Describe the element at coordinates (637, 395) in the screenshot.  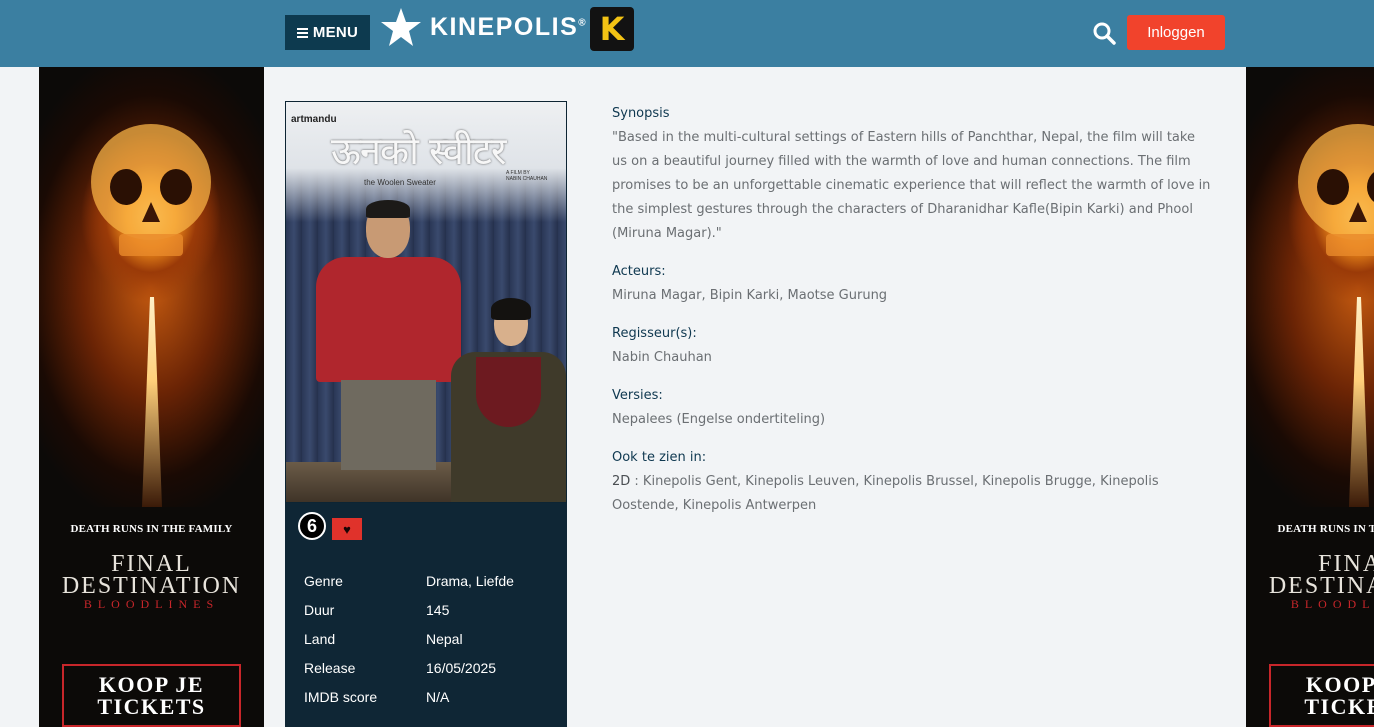
I see `versions-heading: Versies:` at that location.